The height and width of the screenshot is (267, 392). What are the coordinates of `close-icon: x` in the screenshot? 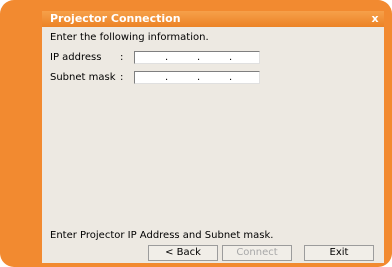 It's located at (375, 19).